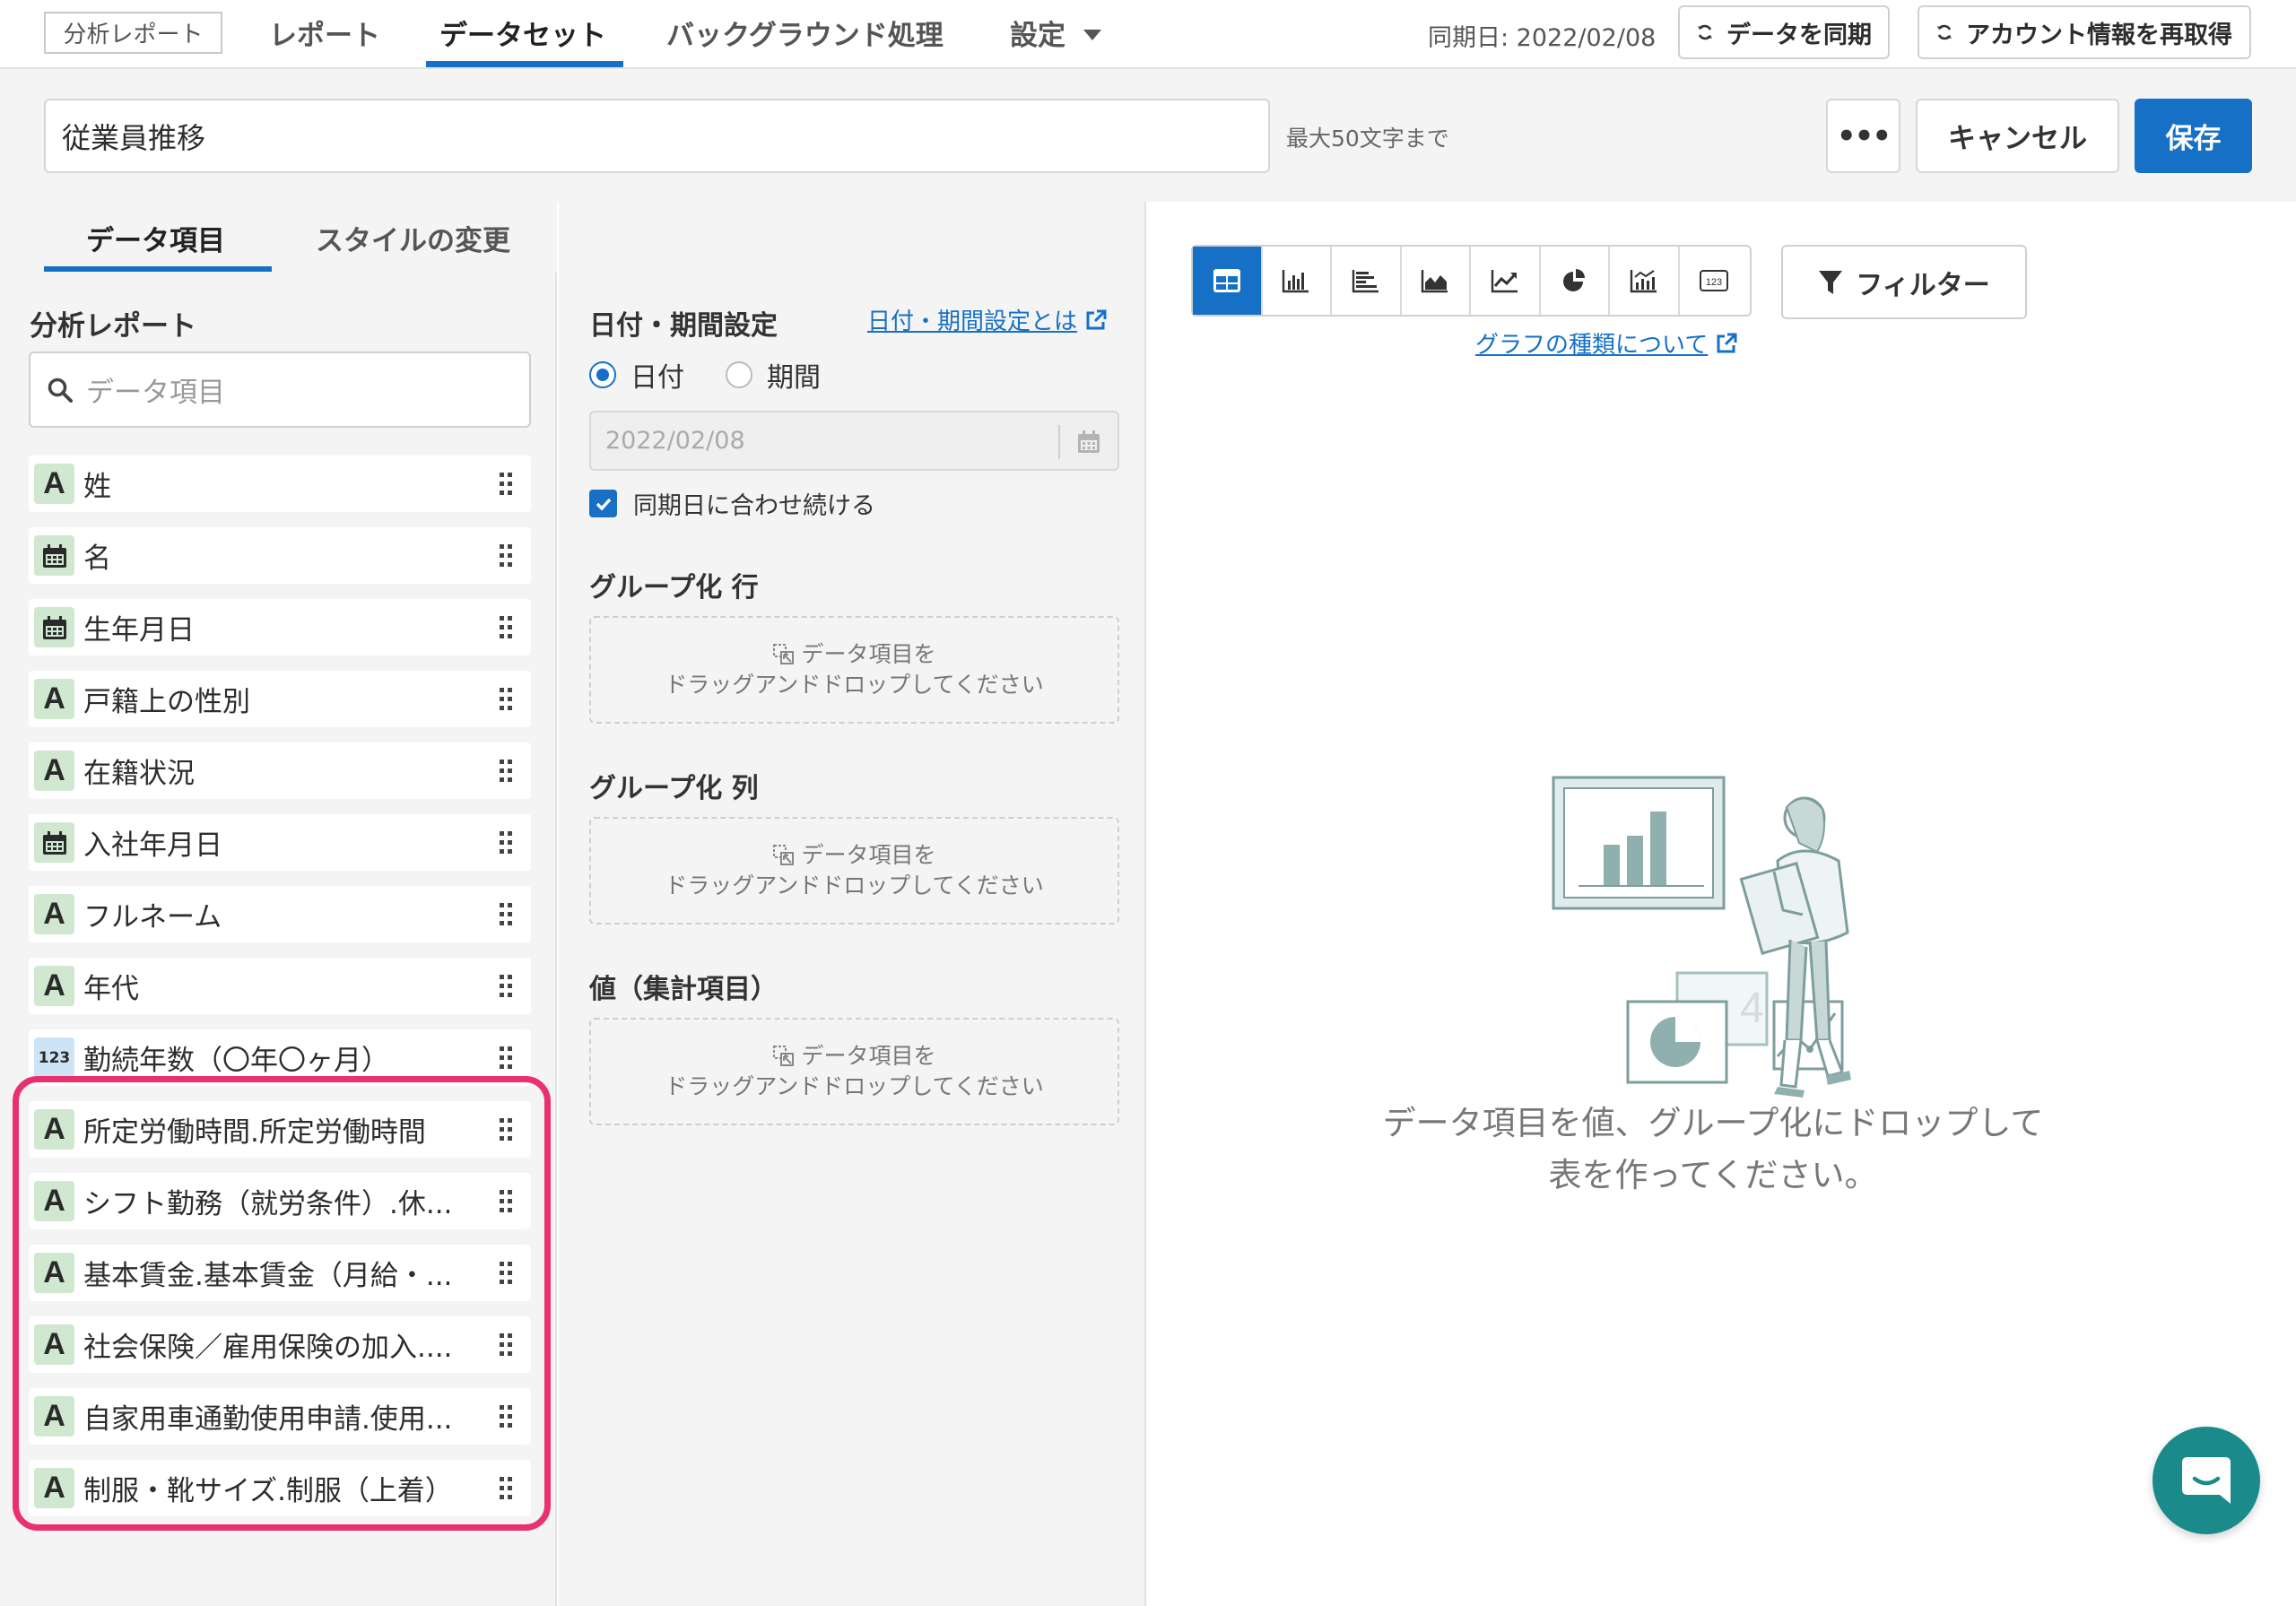 The image size is (2296, 1606). I want to click on table-icon, so click(1228, 281).